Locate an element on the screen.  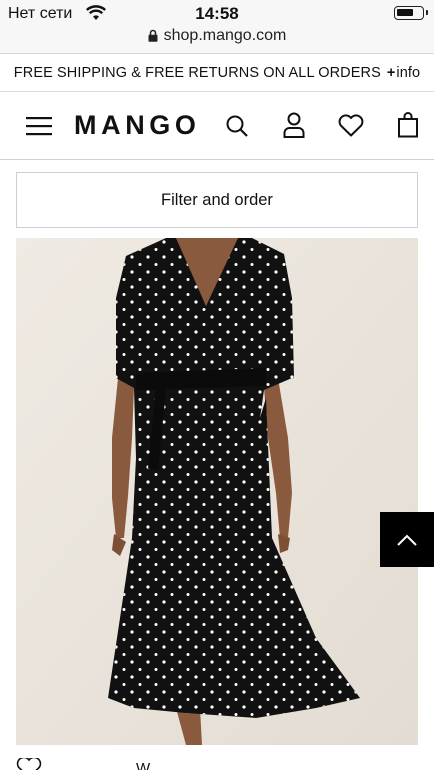
brand-logo: MANGO is located at coordinates (137, 125).